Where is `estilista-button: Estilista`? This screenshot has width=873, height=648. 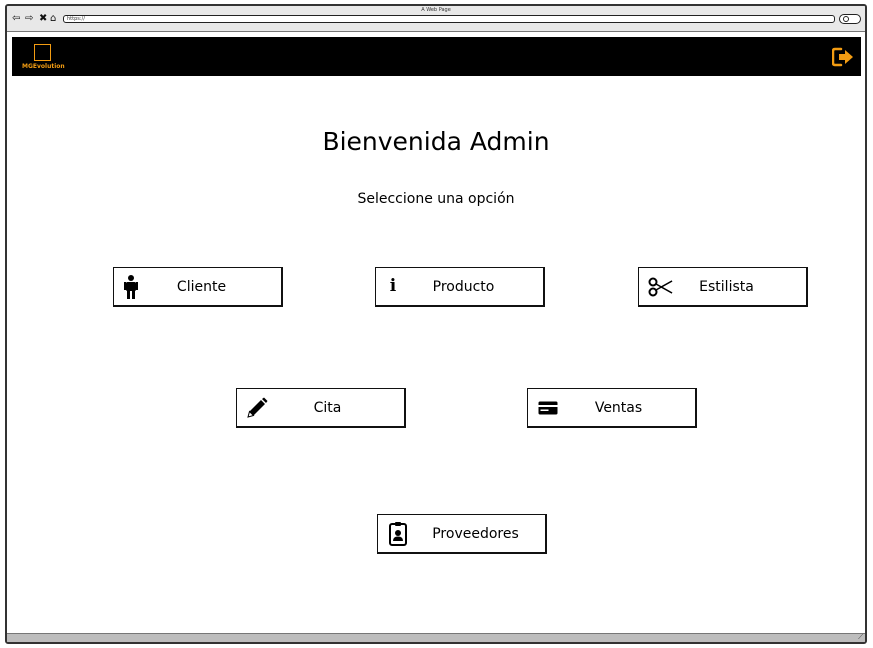 estilista-button: Estilista is located at coordinates (723, 287).